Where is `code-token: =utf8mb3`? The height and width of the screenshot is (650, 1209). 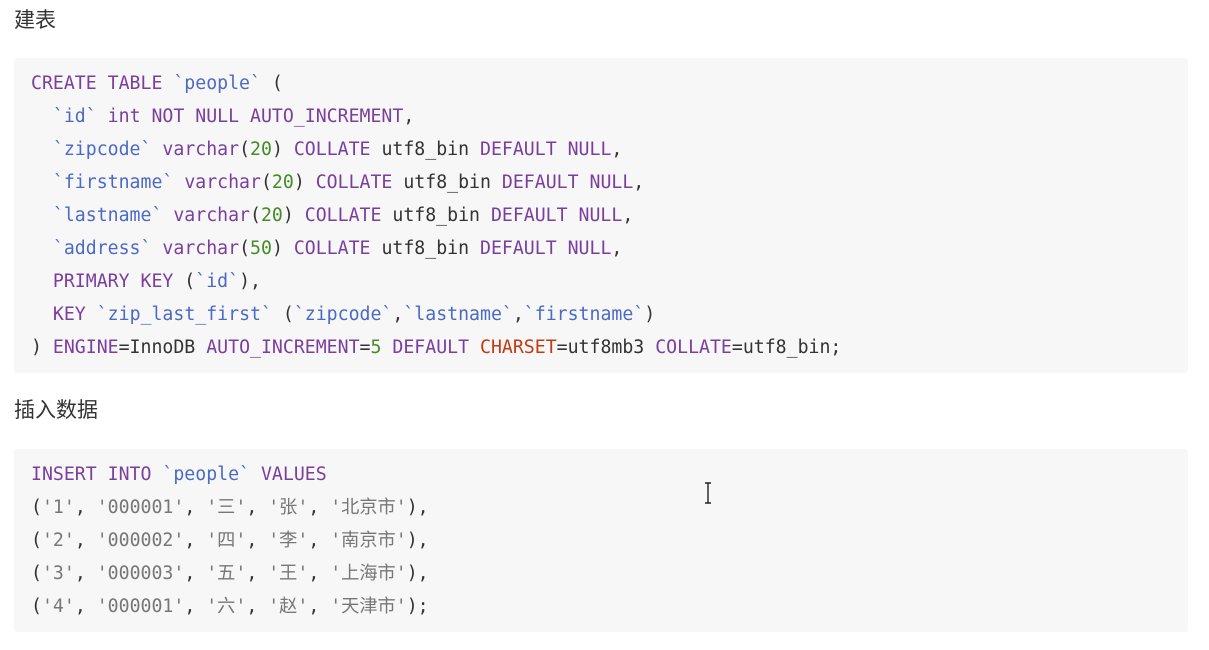
code-token: =utf8mb3 is located at coordinates (606, 347).